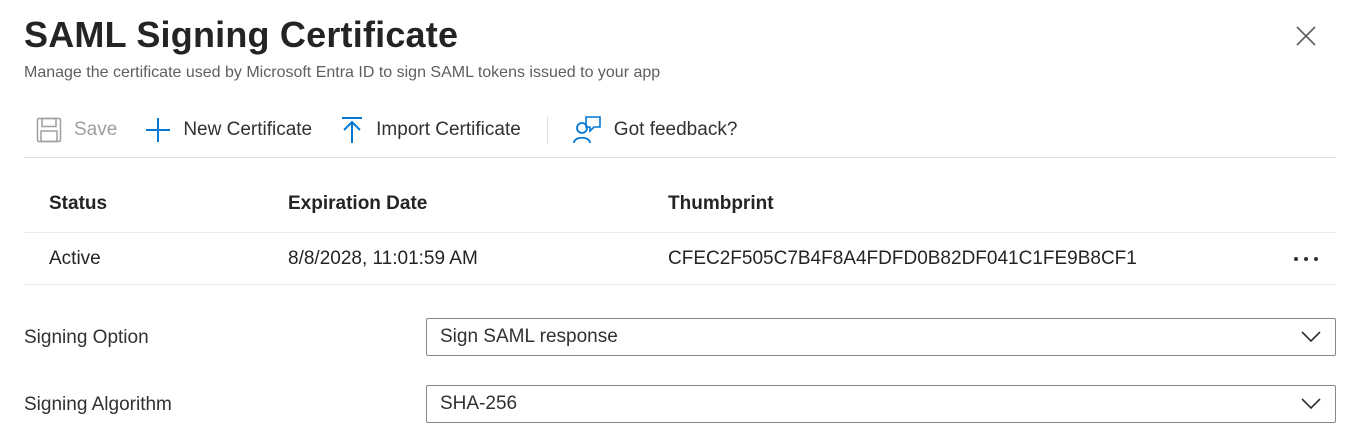  I want to click on signing-algorithm-label: Signing Algorithm, so click(98, 404).